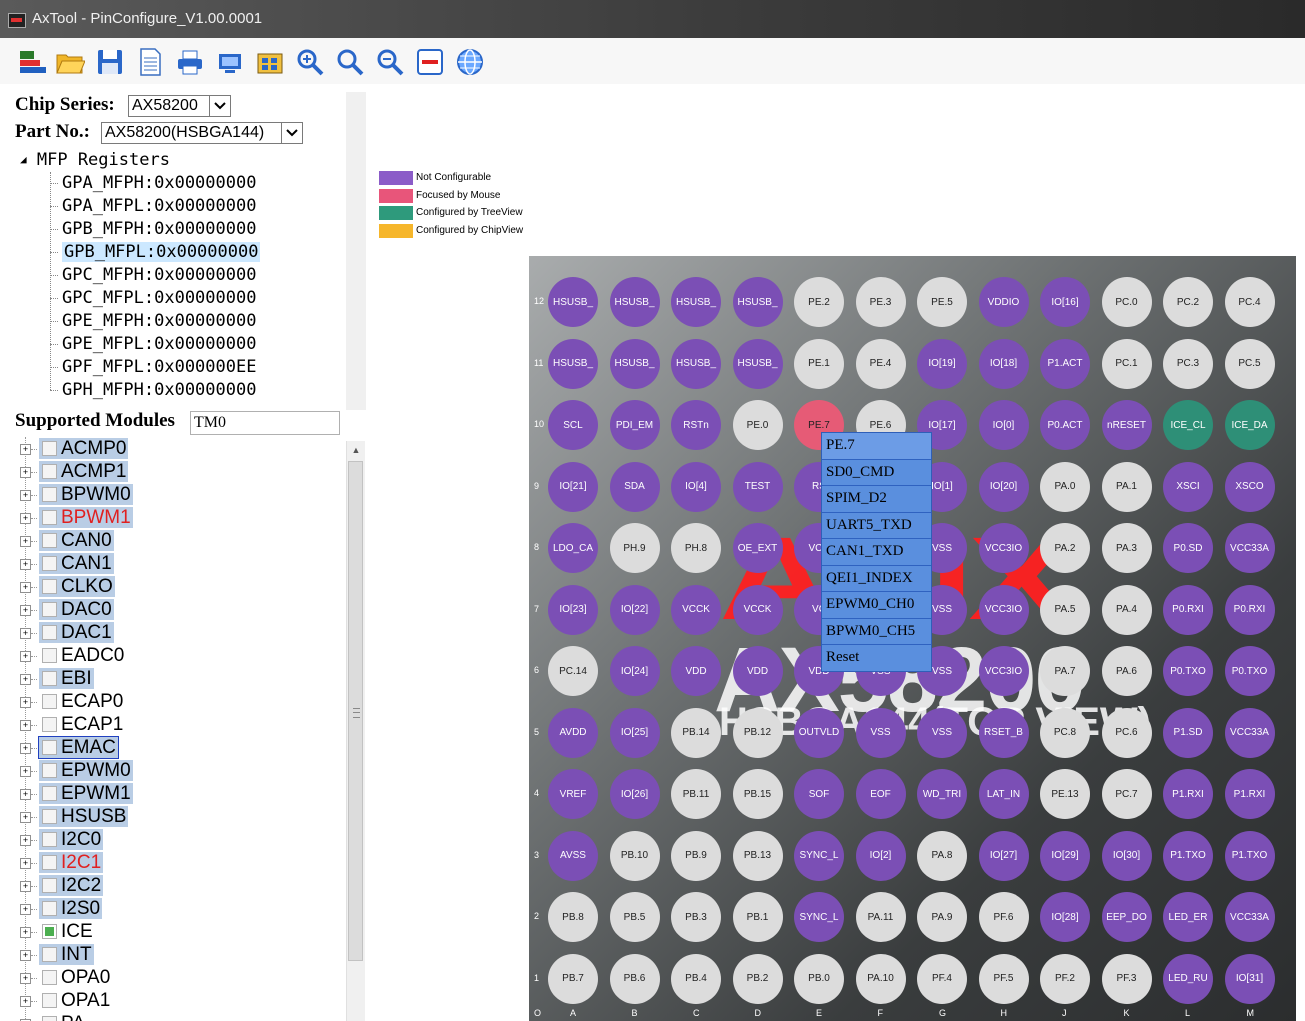 This screenshot has height=1021, width=1305. Describe the element at coordinates (1065, 302) in the screenshot. I see `pin-J12: IO[16]` at that location.